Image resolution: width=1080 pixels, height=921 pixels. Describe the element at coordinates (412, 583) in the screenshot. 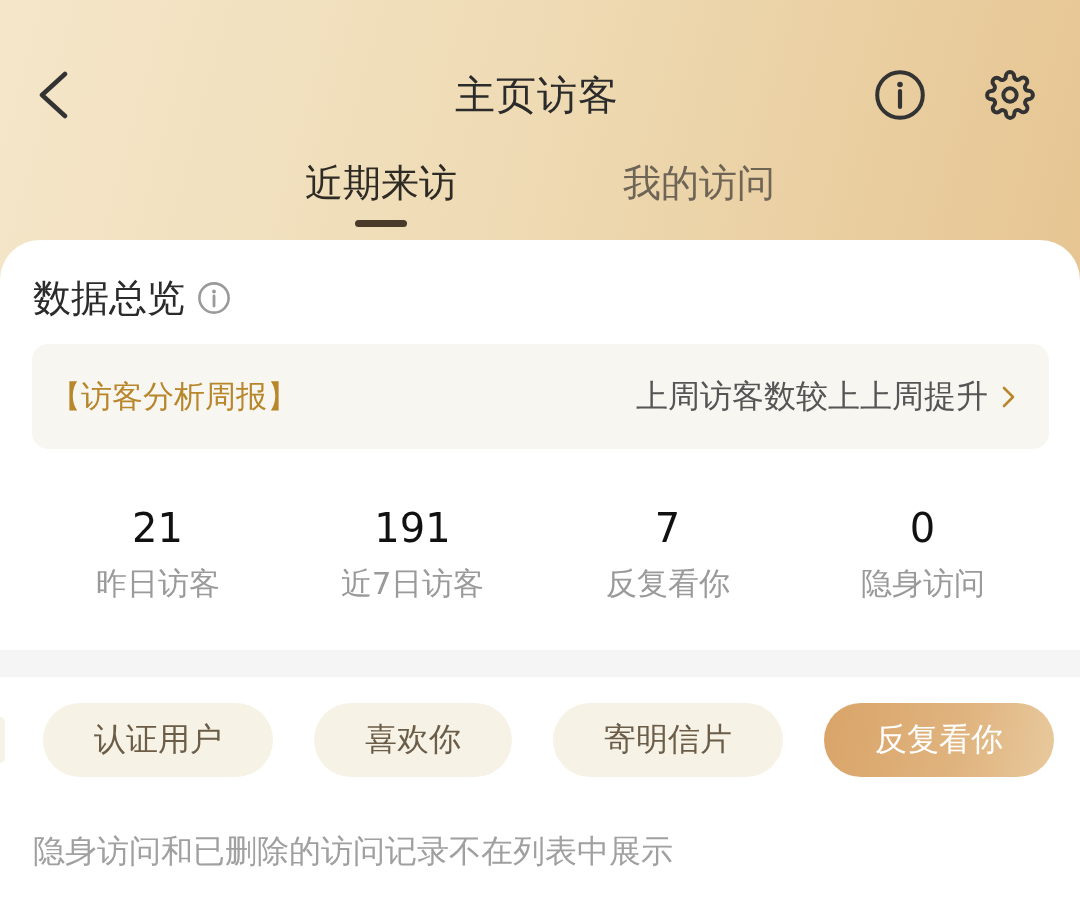

I see `stat-label: 近7日访客` at that location.